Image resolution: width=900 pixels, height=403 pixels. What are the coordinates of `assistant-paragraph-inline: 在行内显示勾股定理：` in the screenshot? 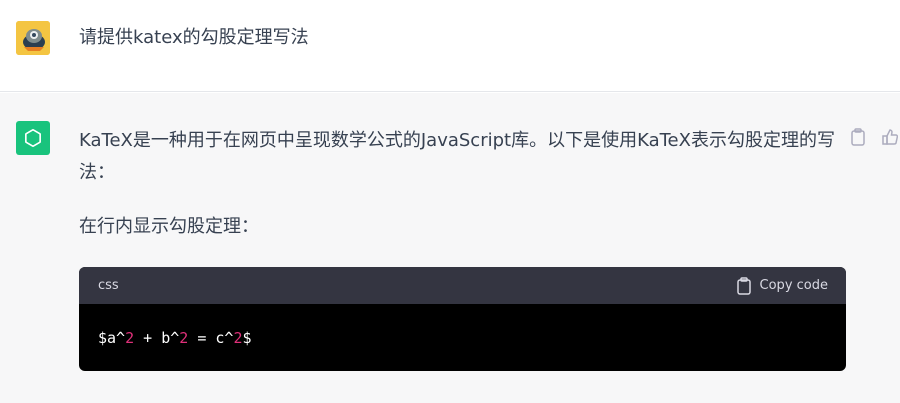 It's located at (169, 226).